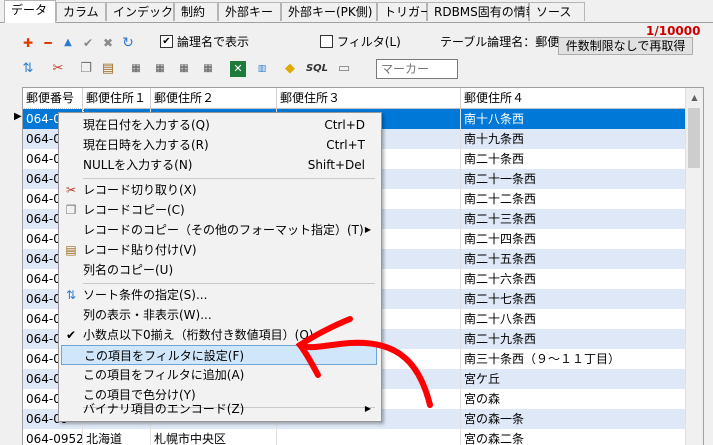 The width and height of the screenshot is (713, 445). Describe the element at coordinates (573, 437) in the screenshot. I see `table-cell: 宮の森二条` at that location.